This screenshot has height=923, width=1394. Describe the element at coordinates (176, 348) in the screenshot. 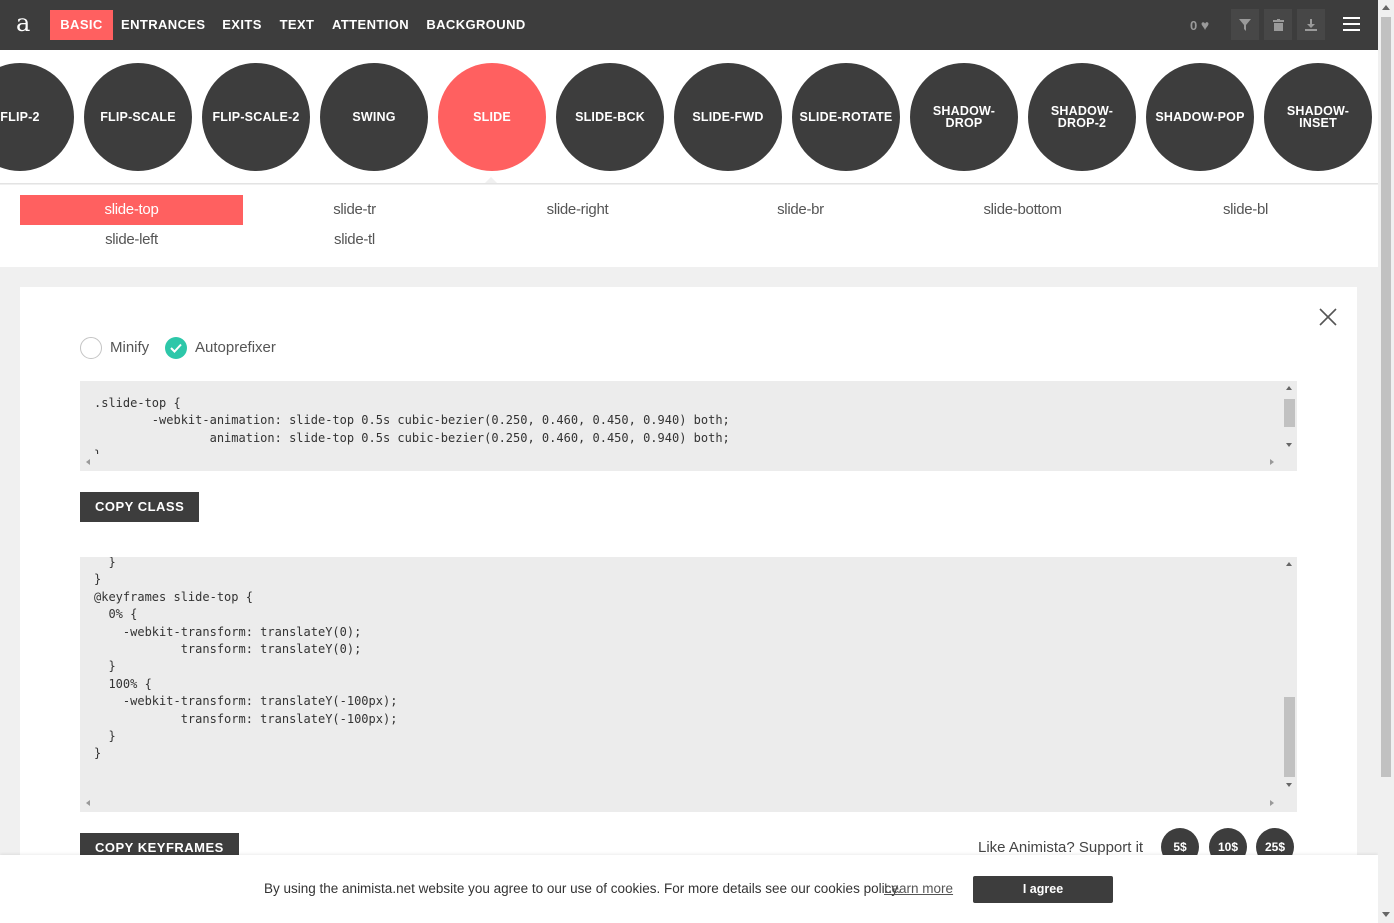

I see `autoprefixer-check-icon` at that location.